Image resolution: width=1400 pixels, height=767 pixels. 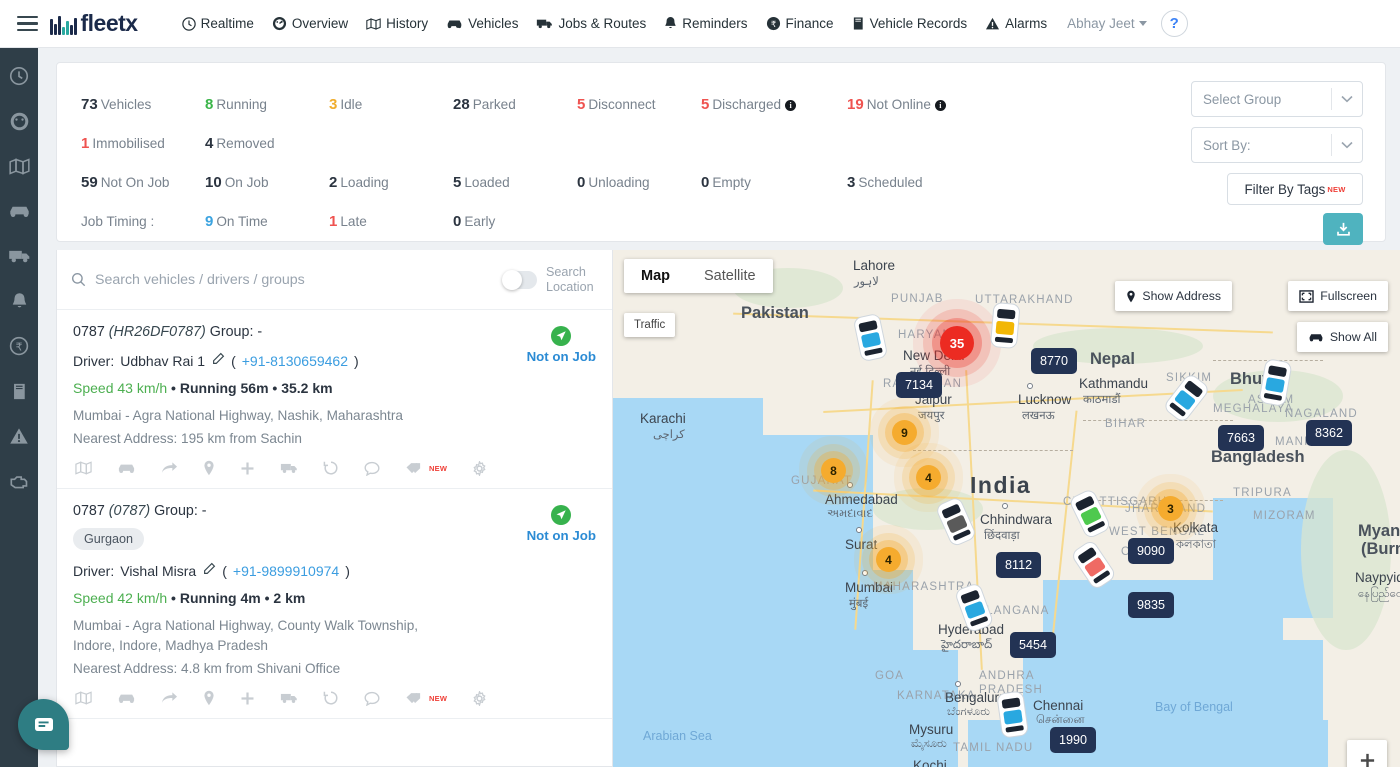 What do you see at coordinates (515, 221) in the screenshot?
I see `stat-early: 0 Early` at bounding box center [515, 221].